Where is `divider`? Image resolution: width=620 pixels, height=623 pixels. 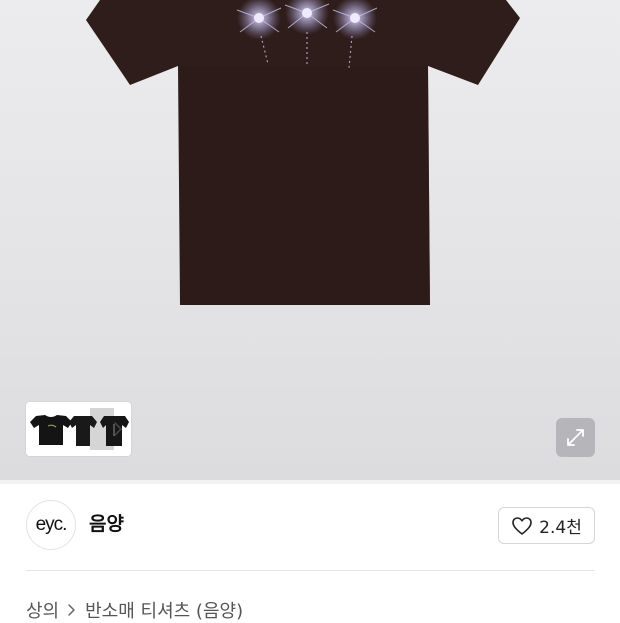
divider is located at coordinates (310, 570).